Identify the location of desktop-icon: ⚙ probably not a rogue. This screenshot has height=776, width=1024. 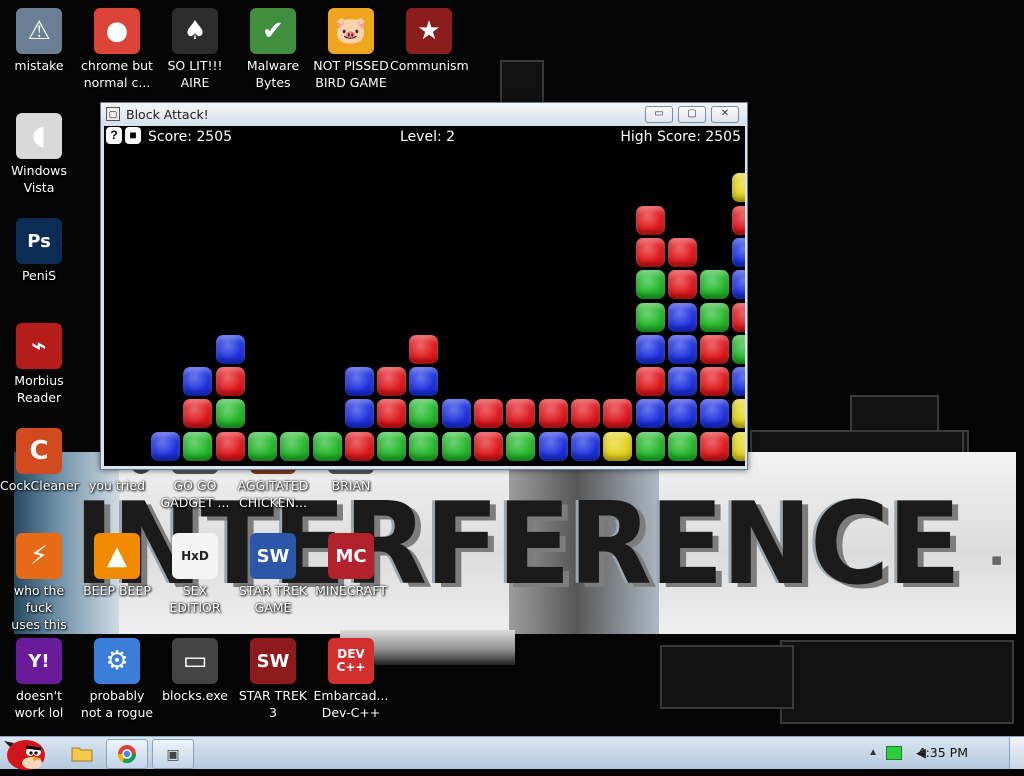
(117, 679).